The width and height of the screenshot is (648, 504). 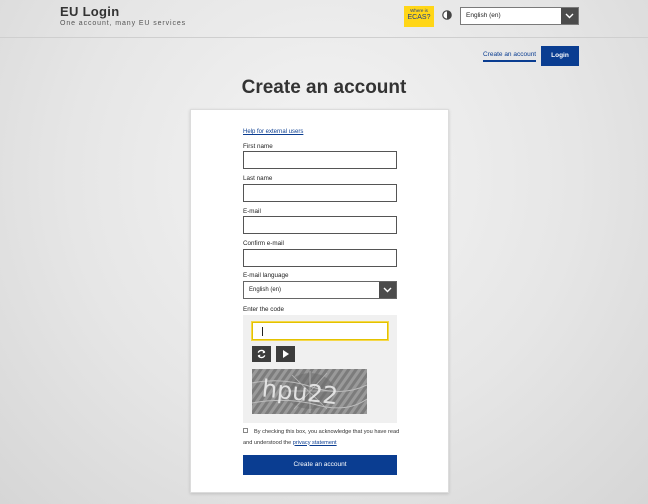 I want to click on refresh-icon, so click(x=261, y=354).